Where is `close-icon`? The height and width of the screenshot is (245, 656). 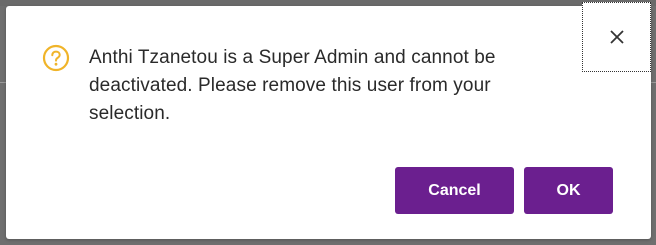 close-icon is located at coordinates (616, 37).